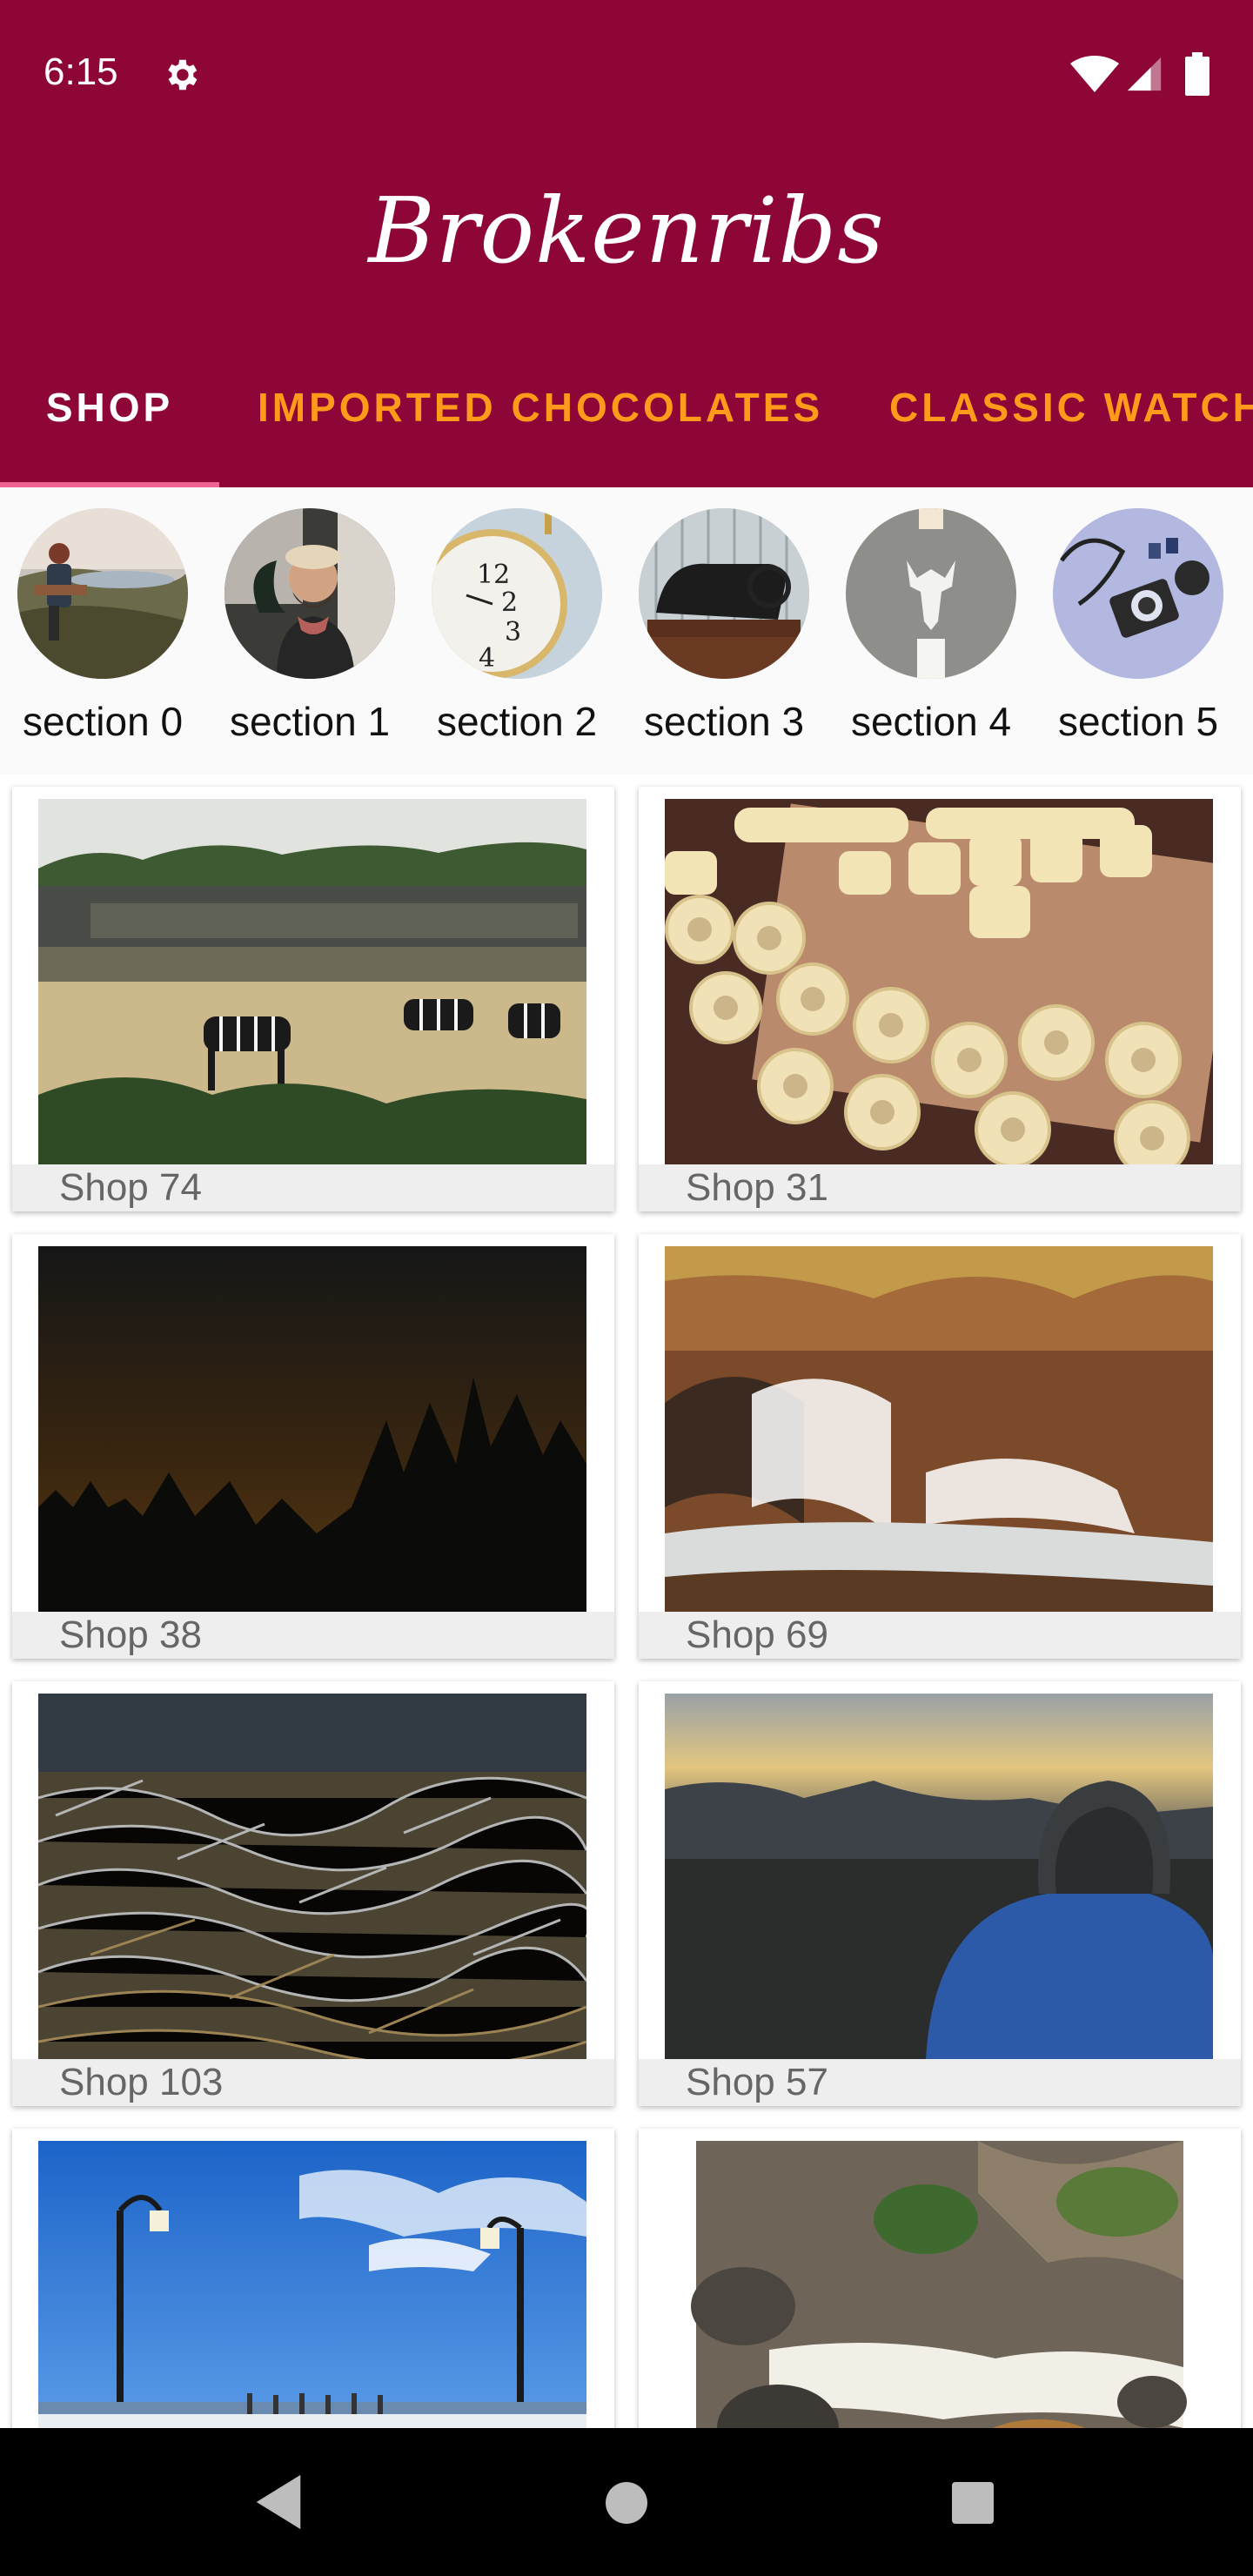 Image resolution: width=1253 pixels, height=2576 pixels. I want to click on tab-bar: SHOP IMPORTED CHOCOLATES CLASSIC WATCH, so click(626, 407).